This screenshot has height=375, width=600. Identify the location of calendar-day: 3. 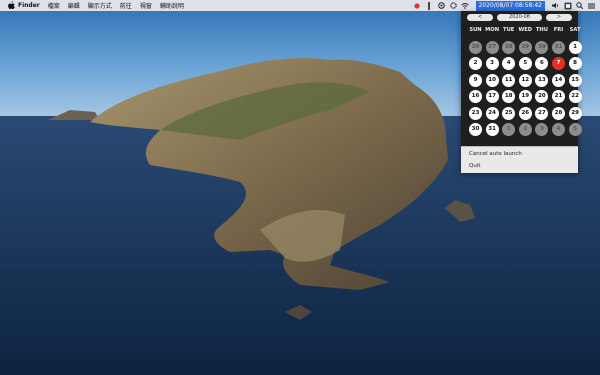
(492, 64).